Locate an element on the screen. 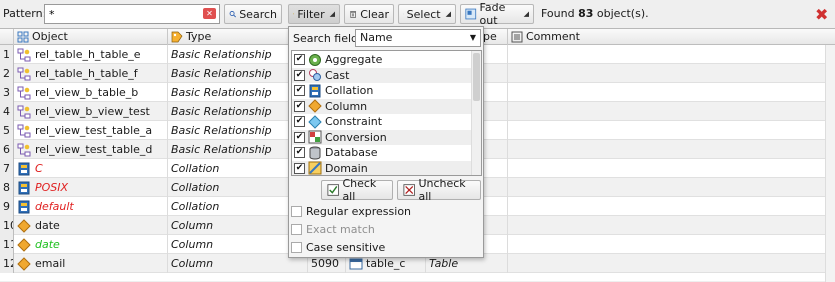 Image resolution: width=835 pixels, height=282 pixels. uncheck-all-icon is located at coordinates (409, 190).